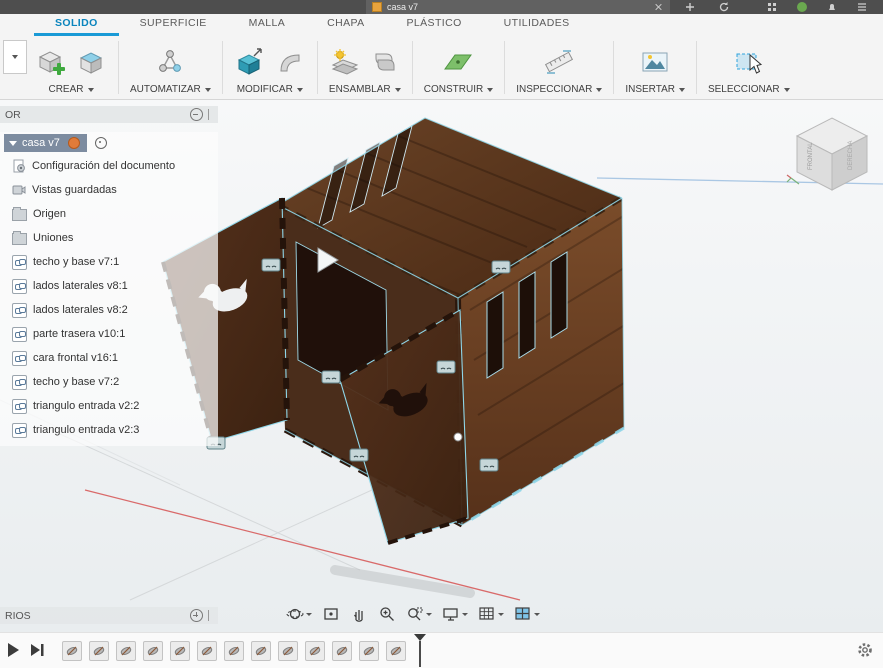 Image resolution: width=883 pixels, height=668 pixels. I want to click on timeline-settings-gear-icon, so click(865, 652).